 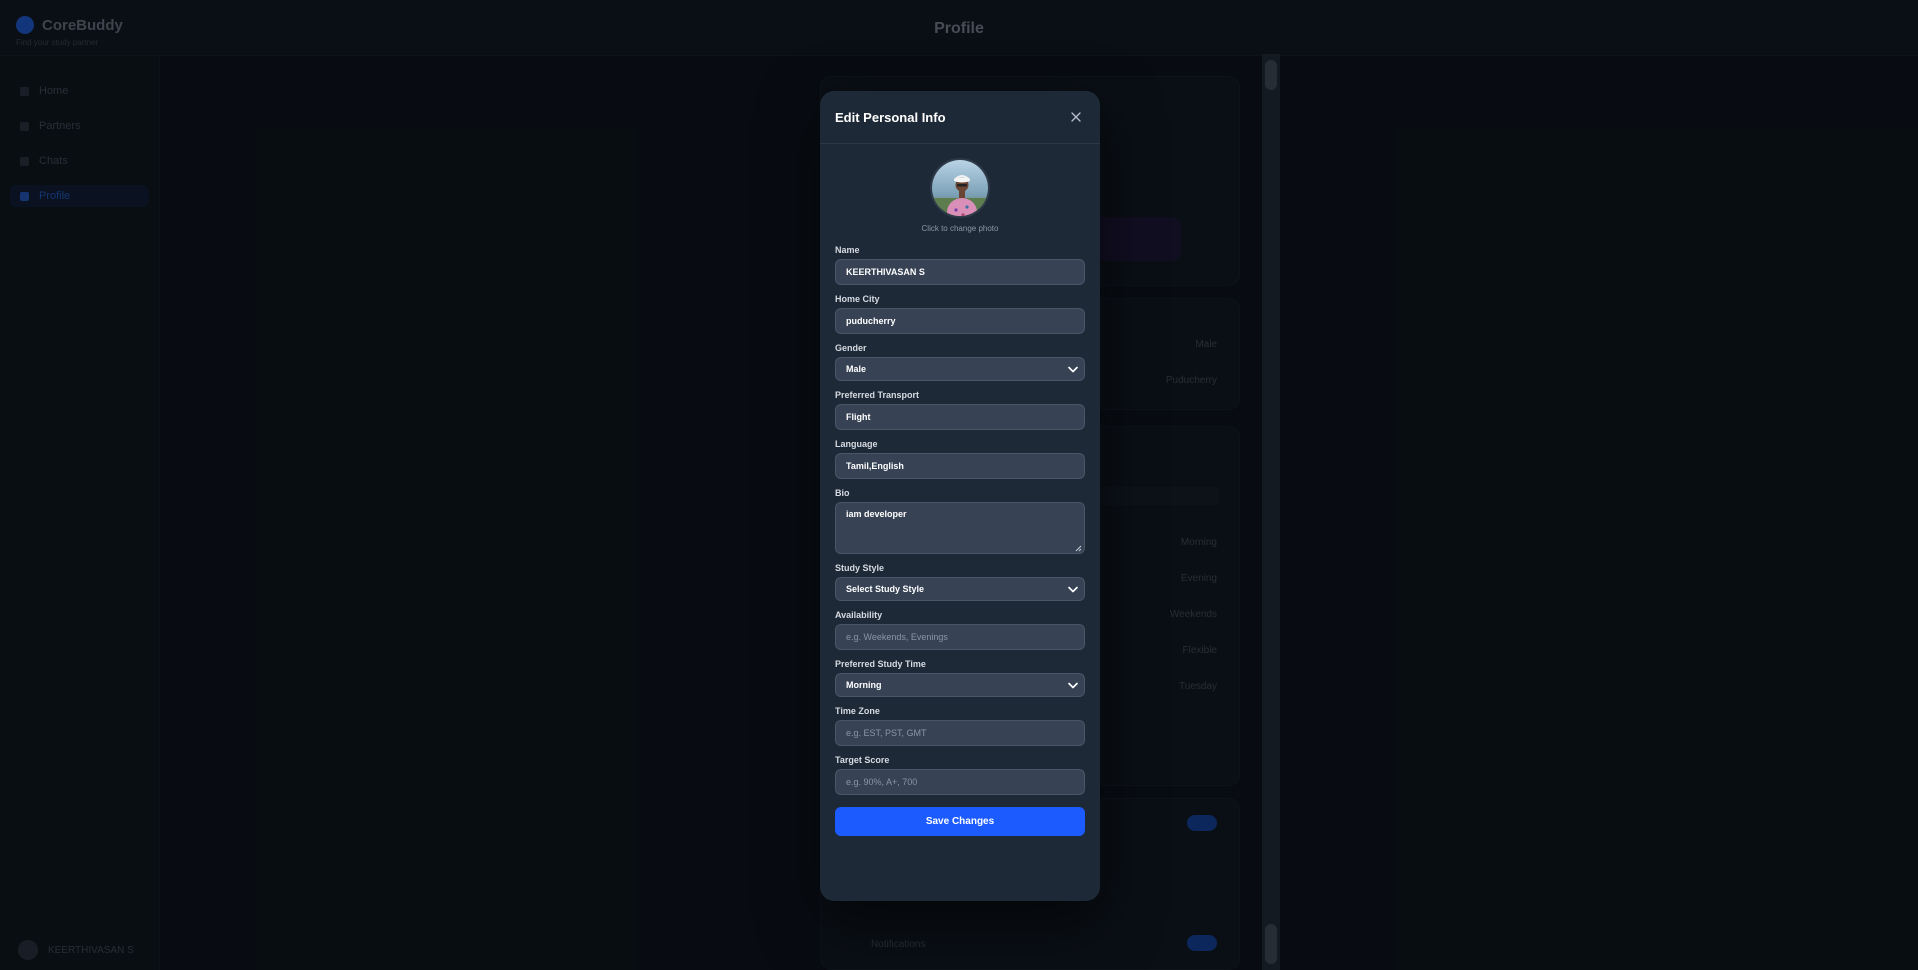 What do you see at coordinates (960, 637) in the screenshot?
I see `availability-field: e.g. Weekends, Evenings` at bounding box center [960, 637].